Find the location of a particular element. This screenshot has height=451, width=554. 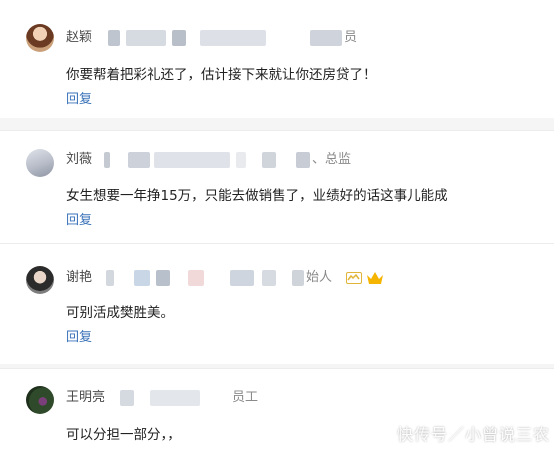

commenter-title: 、总监 is located at coordinates (332, 159).